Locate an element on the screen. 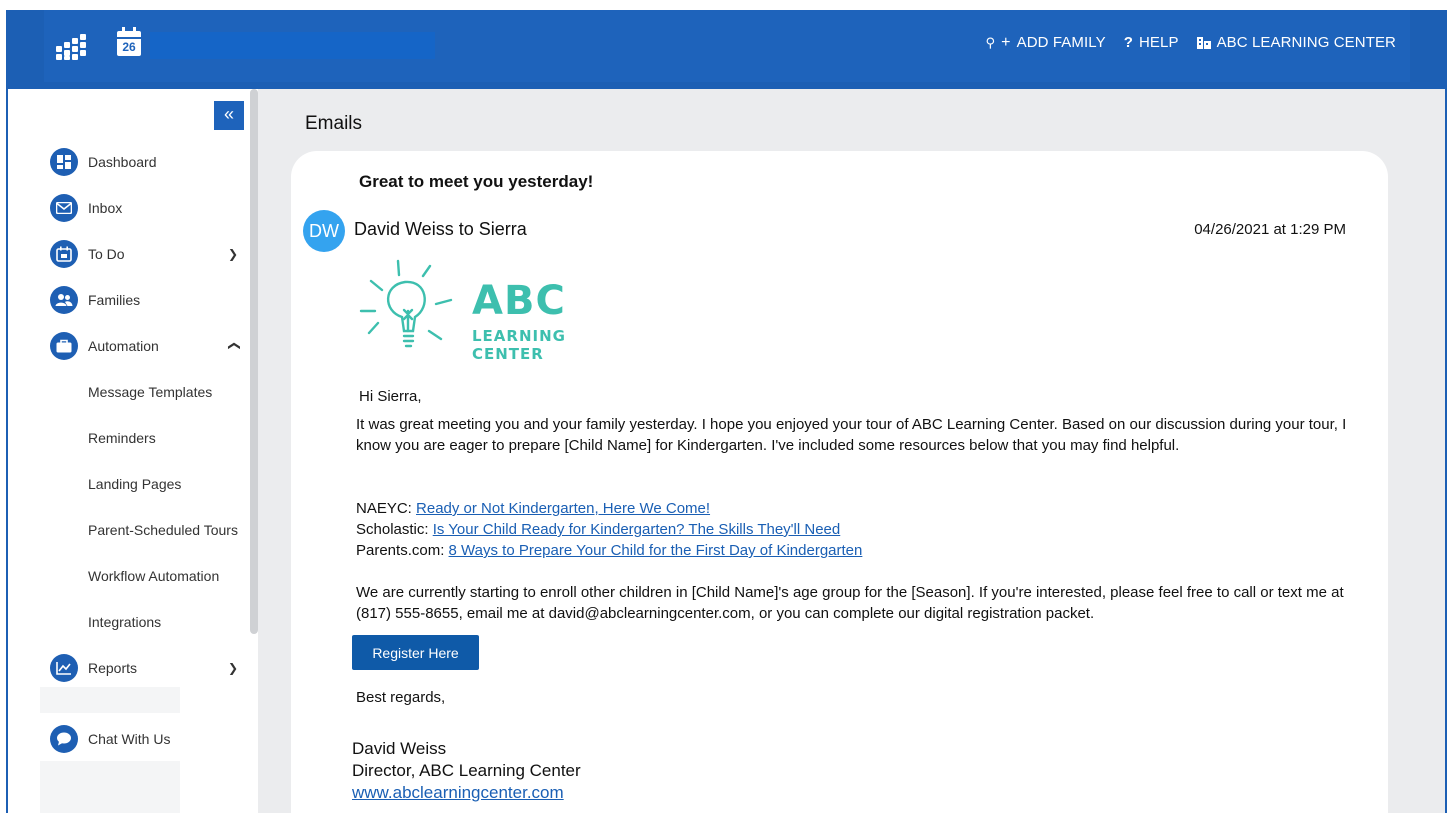  logo-subtitle: LEARNING CENTER is located at coordinates (519, 345).